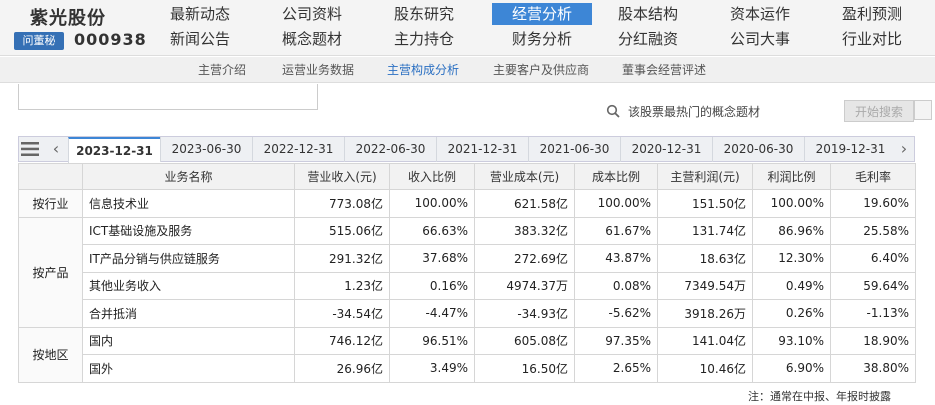 The image size is (935, 405). I want to click on subnav-item-board-review: 董事会经营评述, so click(664, 70).